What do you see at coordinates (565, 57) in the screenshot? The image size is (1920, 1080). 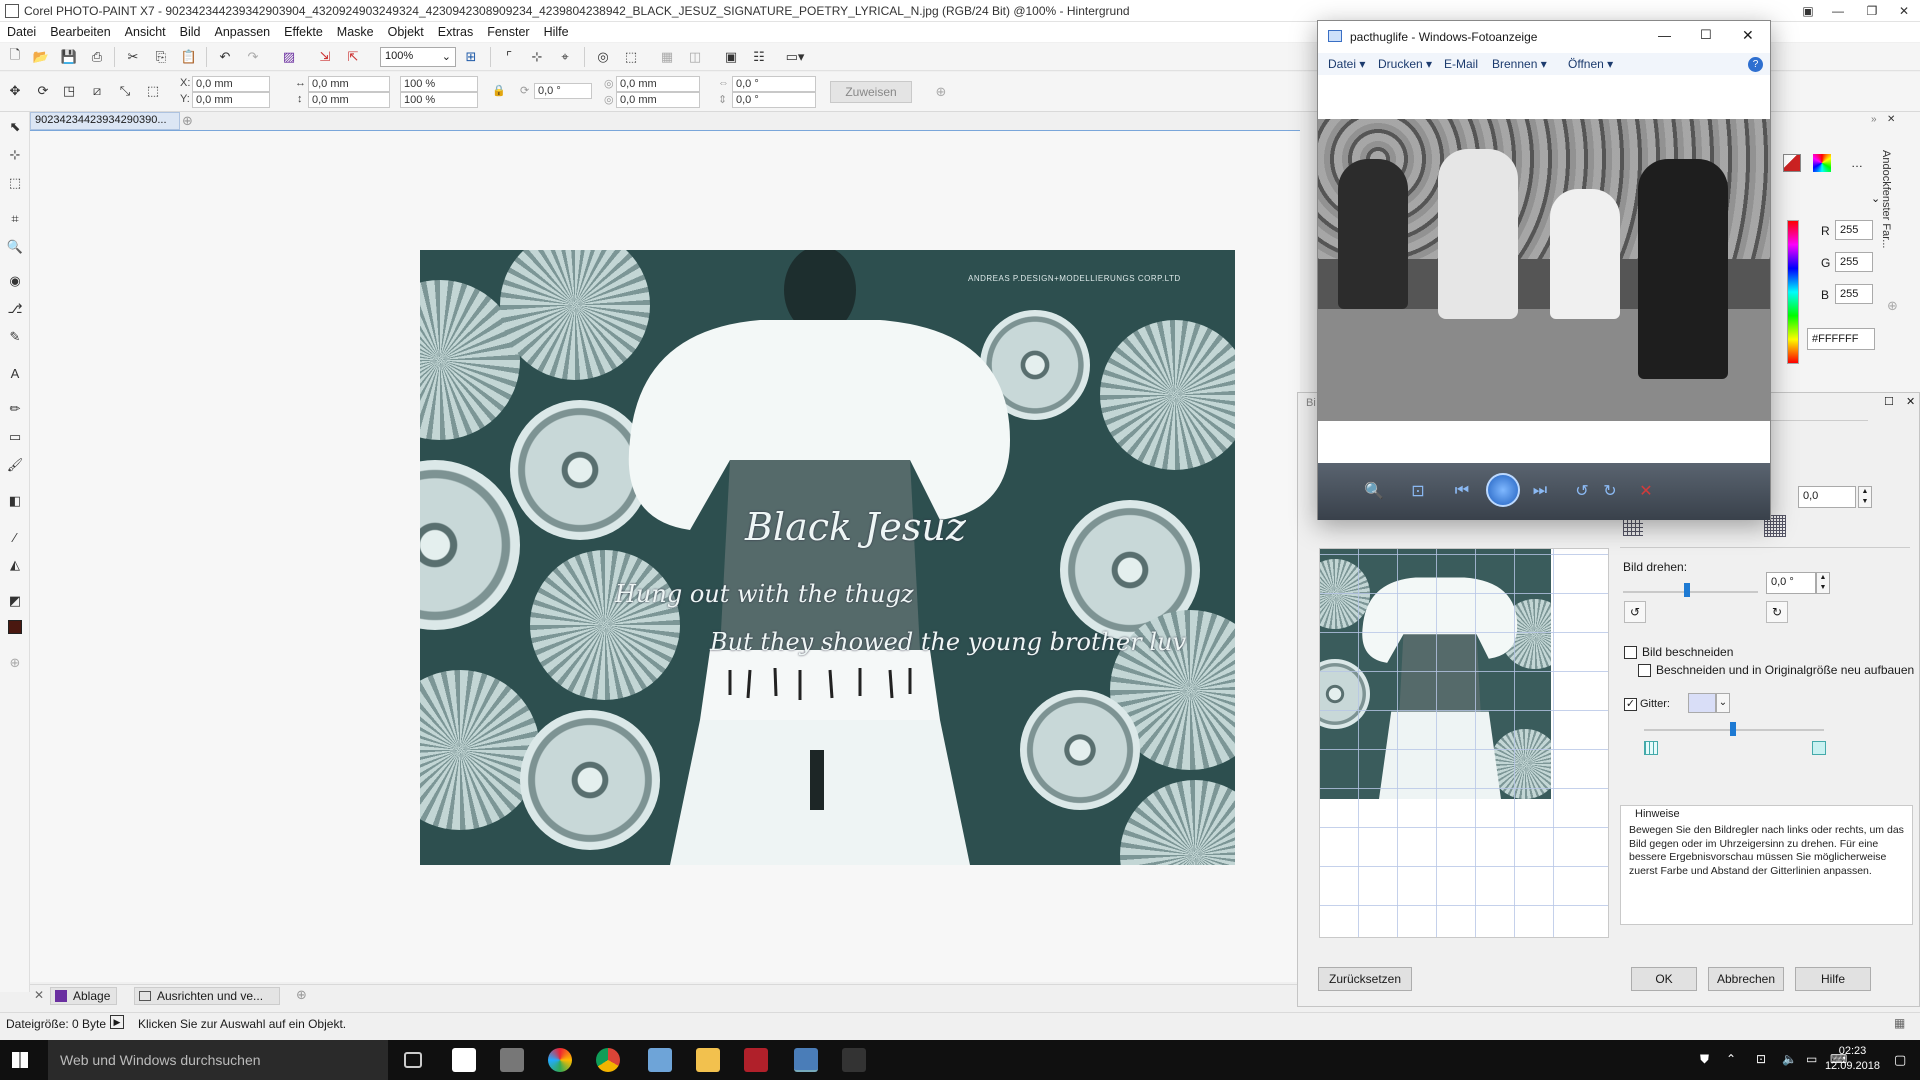 I see `guidelines-icon: ⌖` at bounding box center [565, 57].